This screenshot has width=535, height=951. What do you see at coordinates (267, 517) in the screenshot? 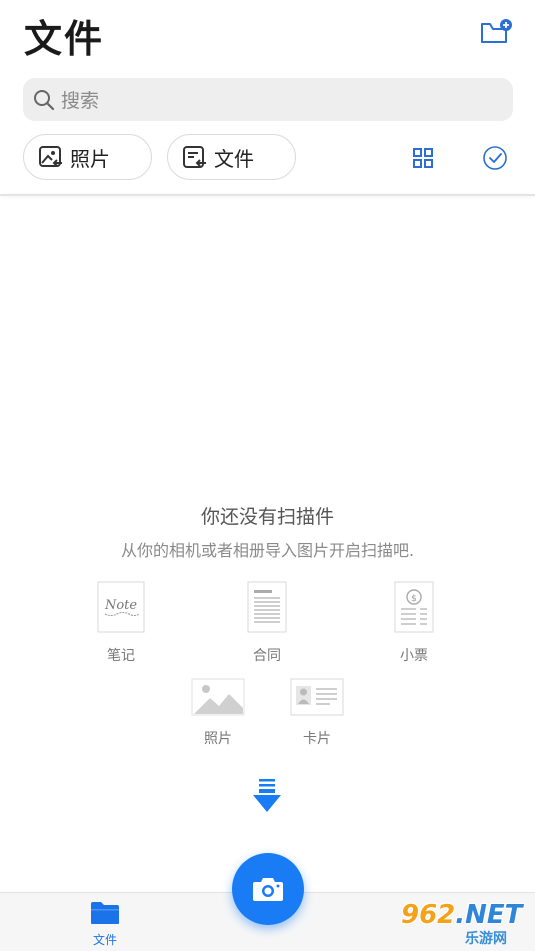
I see `empty-state-title: 你还没有扫描件` at bounding box center [267, 517].